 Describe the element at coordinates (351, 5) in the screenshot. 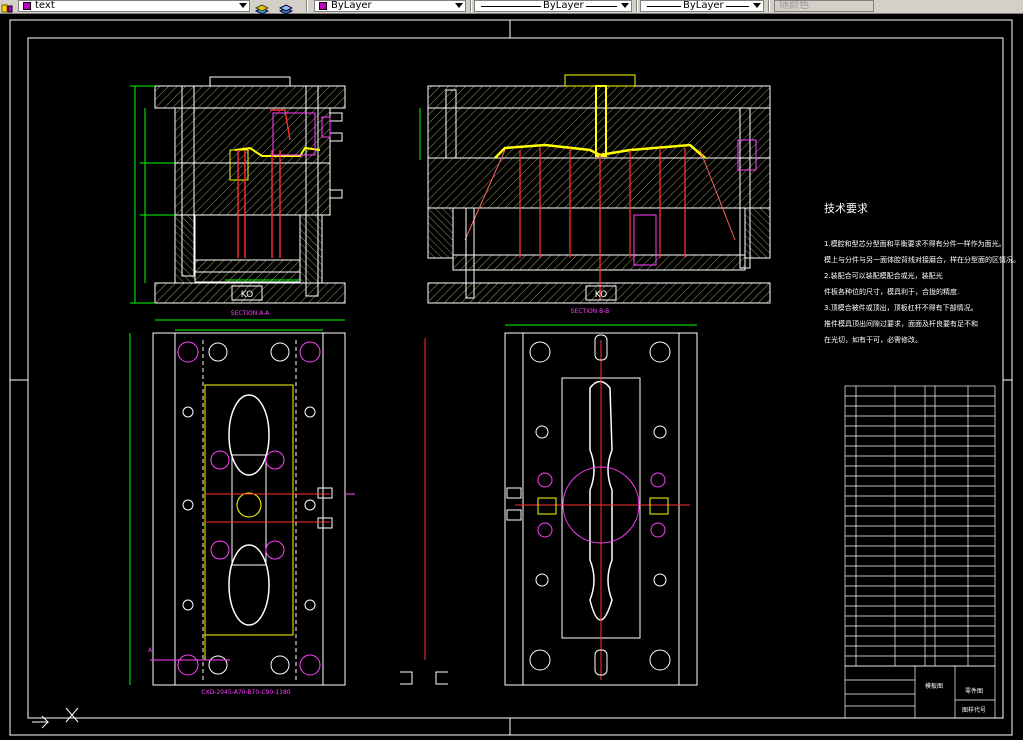

I see `color-value: ByLayer` at that location.